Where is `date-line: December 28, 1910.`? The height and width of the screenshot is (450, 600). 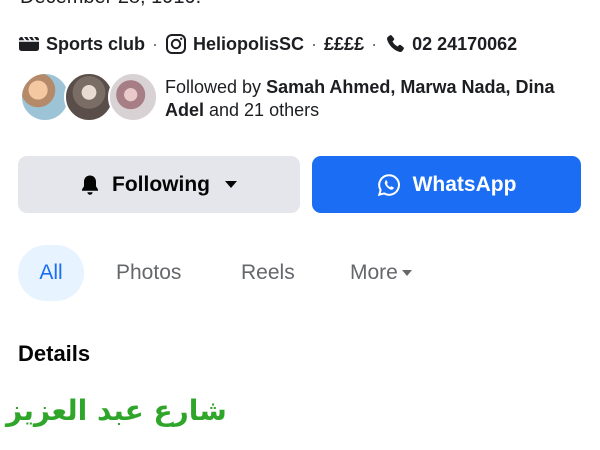 date-line: December 28, 1910. is located at coordinates (110, 4).